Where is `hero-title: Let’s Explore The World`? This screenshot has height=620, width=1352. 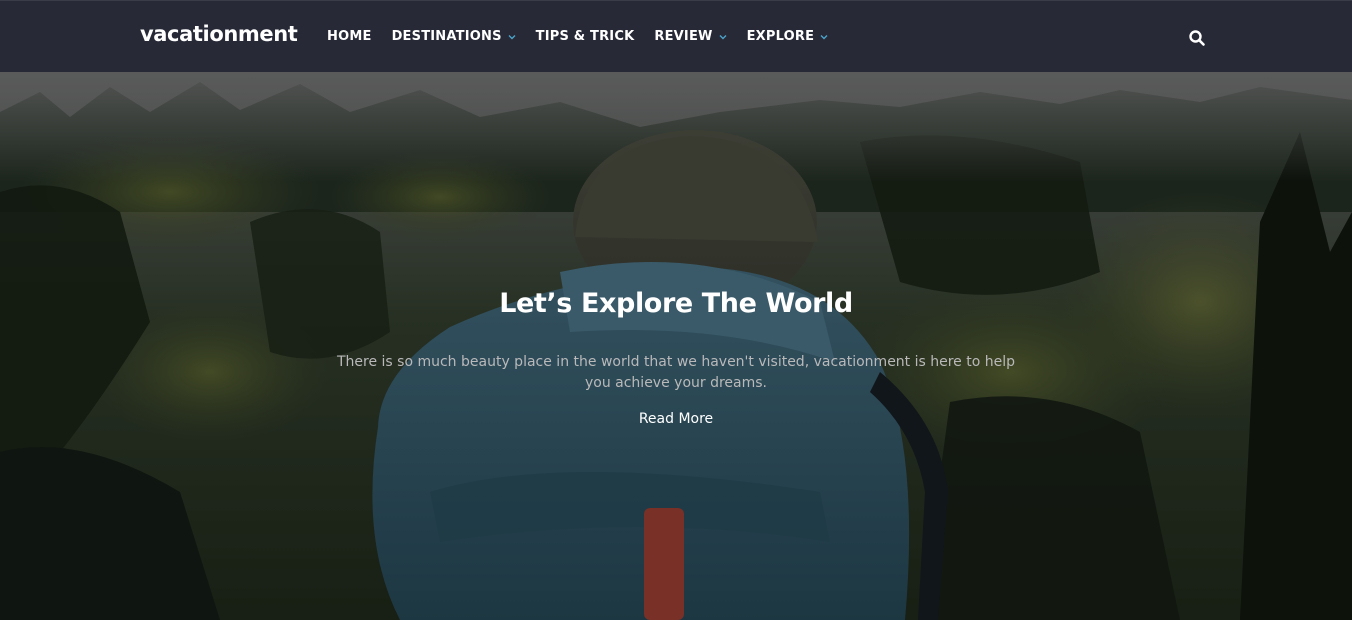
hero-title: Let’s Explore The World is located at coordinates (676, 303).